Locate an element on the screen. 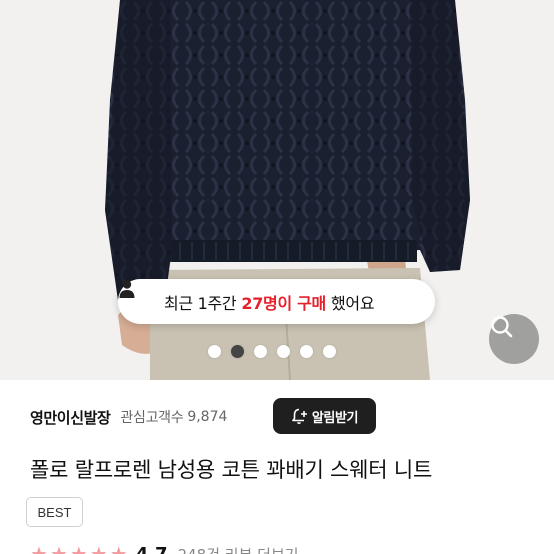 The height and width of the screenshot is (554, 554). carousel-indicator is located at coordinates (272, 351).